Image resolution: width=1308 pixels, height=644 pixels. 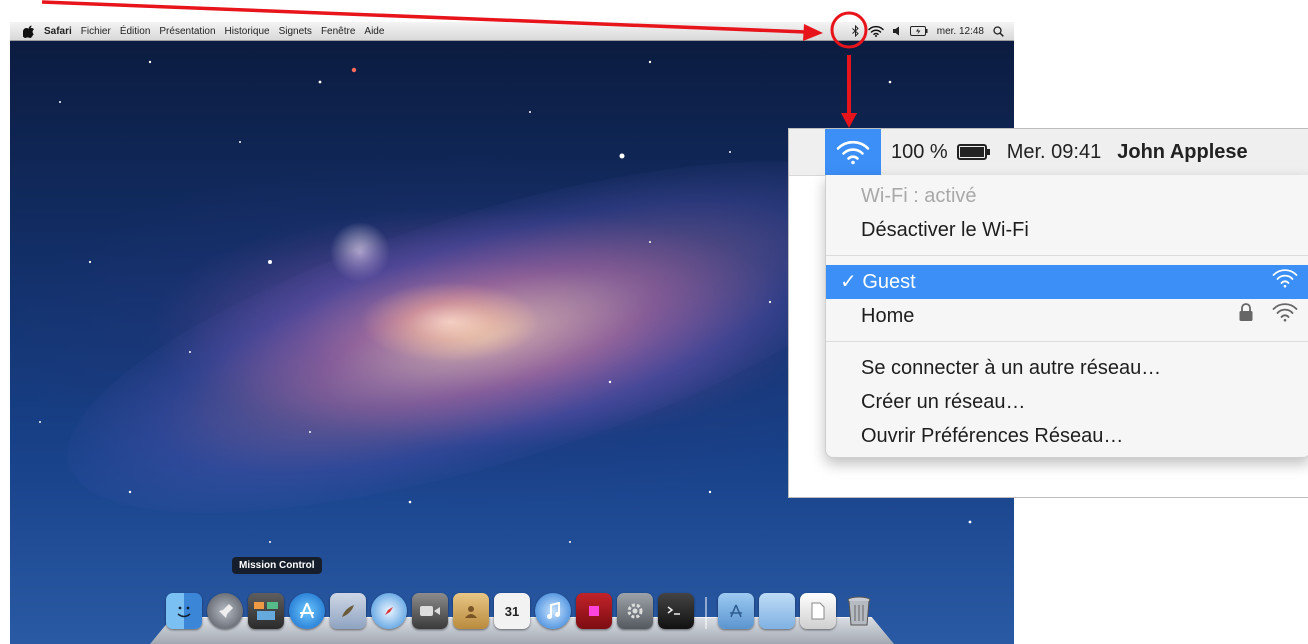 What do you see at coordinates (96, 31) in the screenshot?
I see `menu-fichier: Fichier` at bounding box center [96, 31].